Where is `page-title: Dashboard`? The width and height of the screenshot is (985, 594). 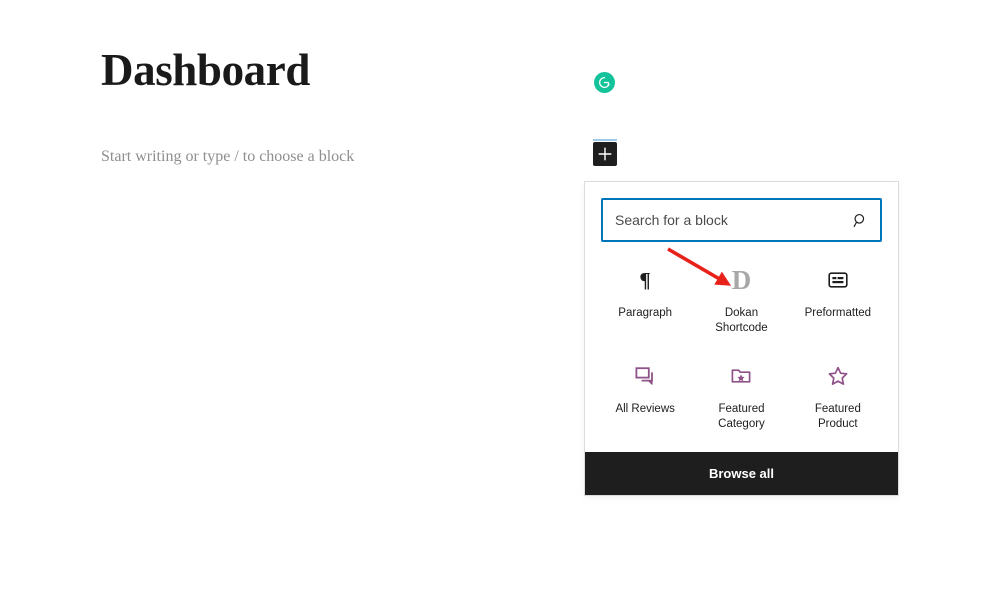 page-title: Dashboard is located at coordinates (205, 70).